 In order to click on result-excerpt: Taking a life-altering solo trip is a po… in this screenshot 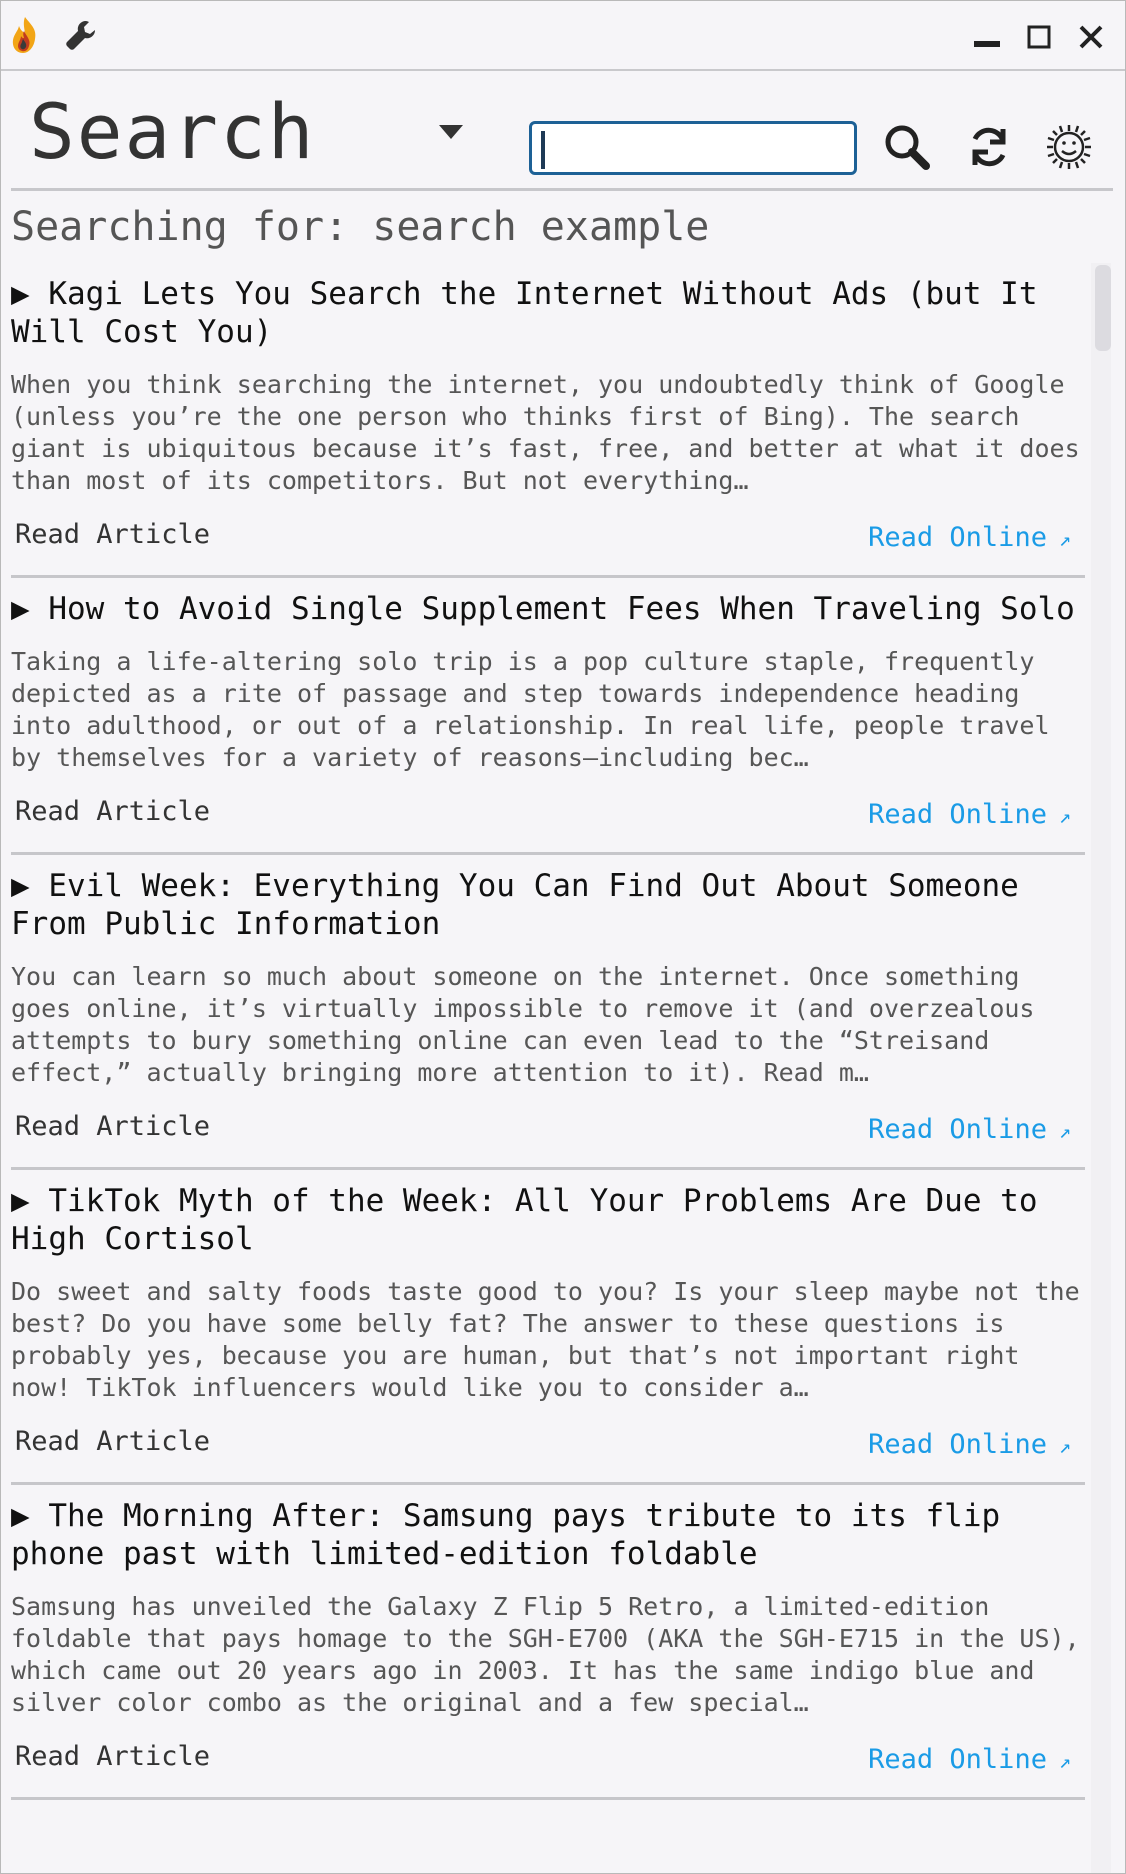, I will do `click(530, 709)`.